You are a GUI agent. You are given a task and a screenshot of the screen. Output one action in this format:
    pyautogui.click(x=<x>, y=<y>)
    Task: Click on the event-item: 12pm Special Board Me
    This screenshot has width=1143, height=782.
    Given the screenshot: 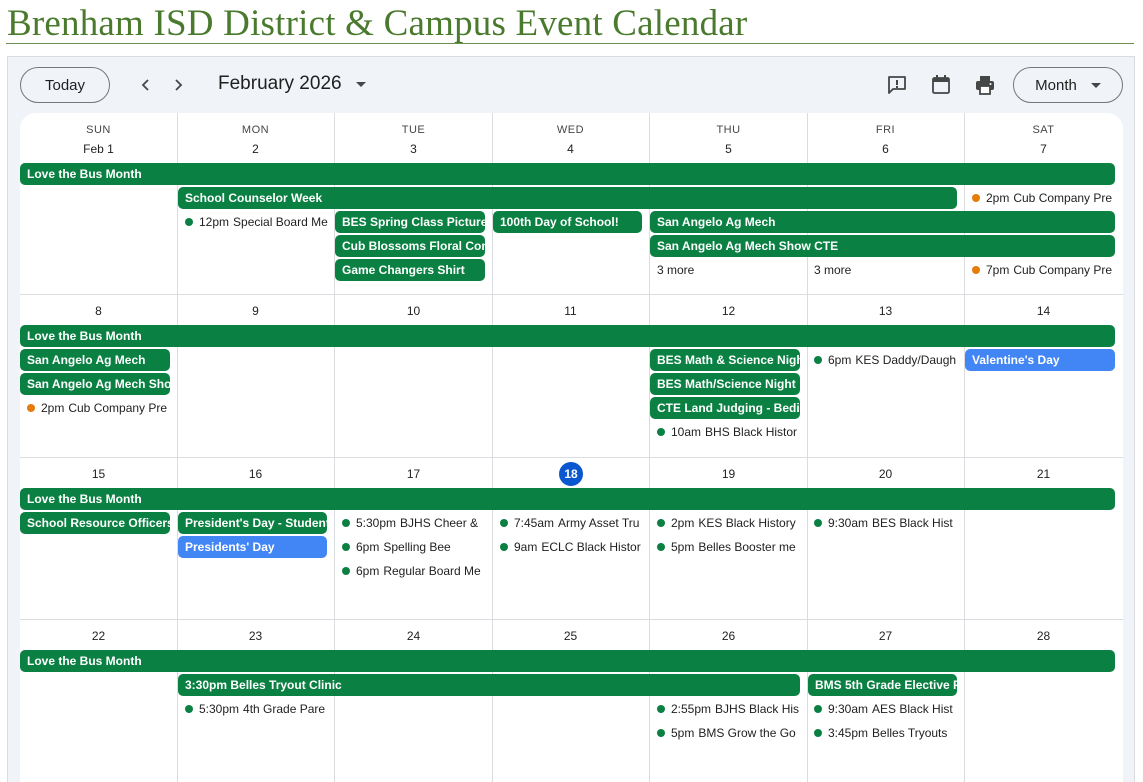 What is the action you would take?
    pyautogui.click(x=253, y=222)
    